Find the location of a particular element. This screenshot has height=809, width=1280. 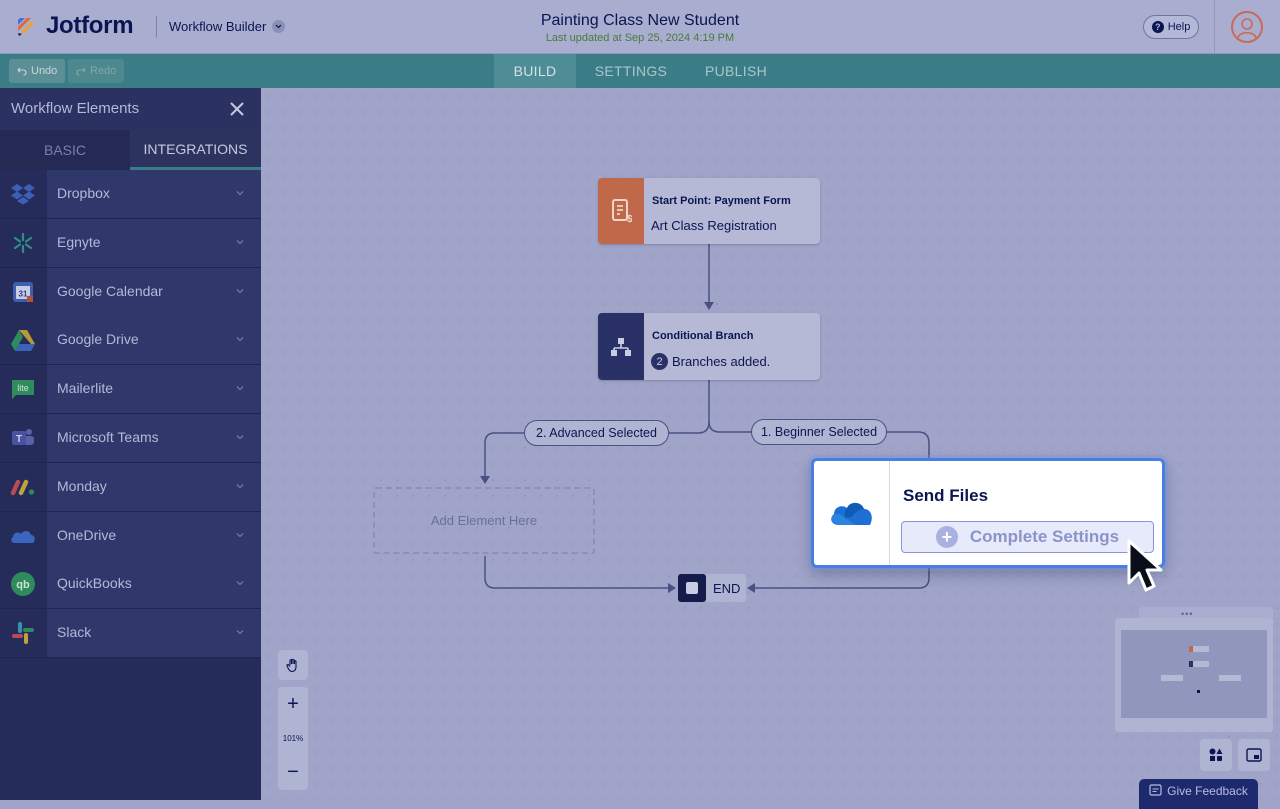

branch-node-title: Conditional Branch is located at coordinates (703, 336).